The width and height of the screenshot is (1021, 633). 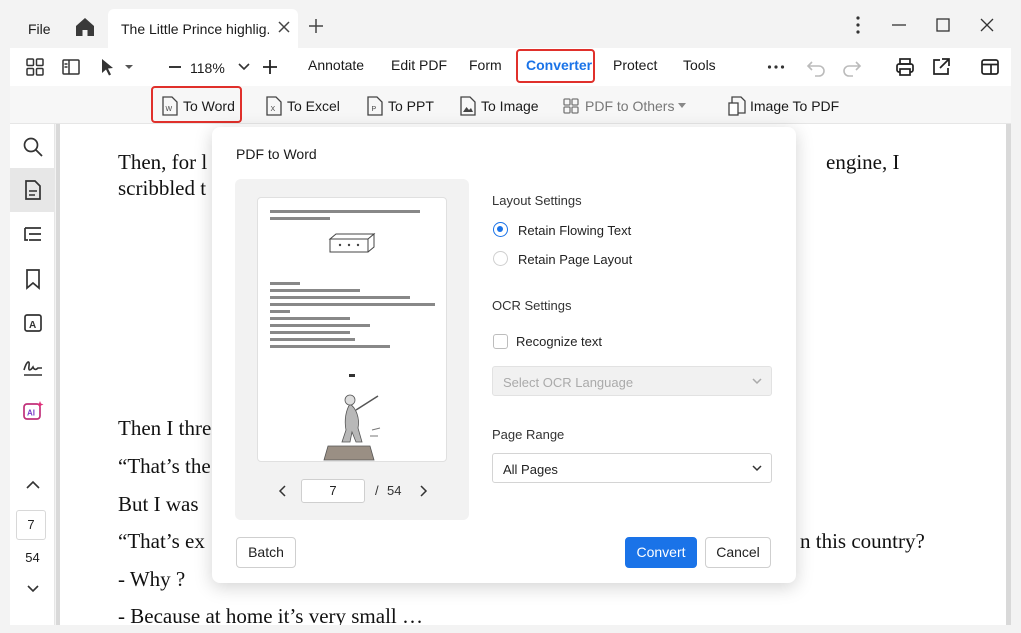 I want to click on page-range-select: All Pages, so click(x=632, y=468).